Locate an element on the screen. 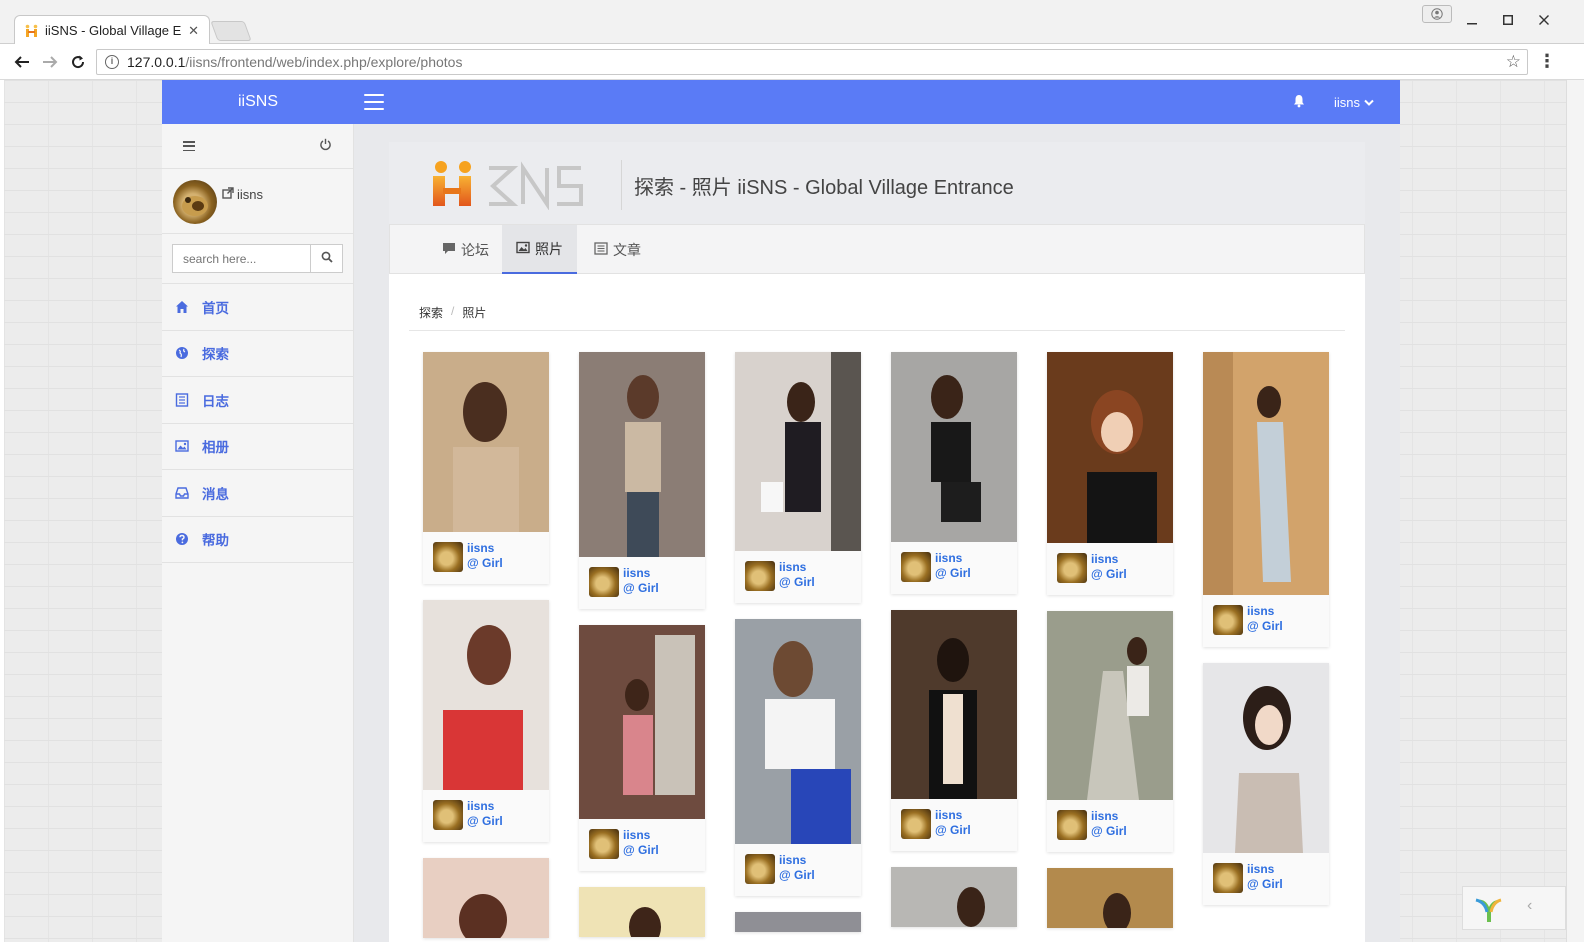 This screenshot has height=942, width=1584. sidebar-item-home: 首页 is located at coordinates (257, 307).